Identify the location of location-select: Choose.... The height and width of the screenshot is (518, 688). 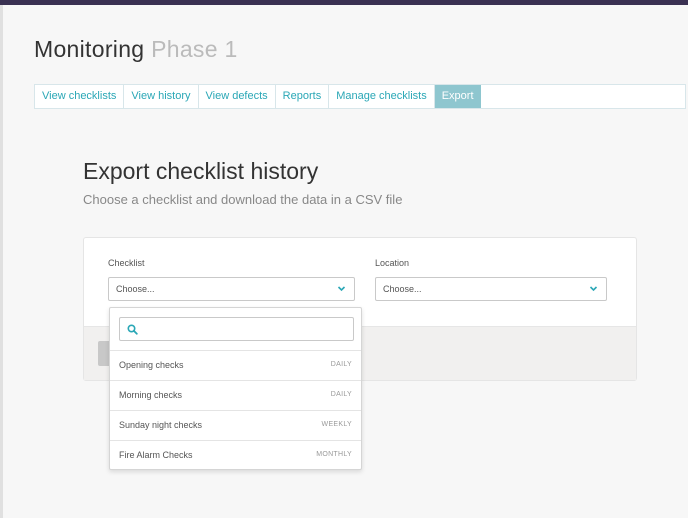
(491, 289).